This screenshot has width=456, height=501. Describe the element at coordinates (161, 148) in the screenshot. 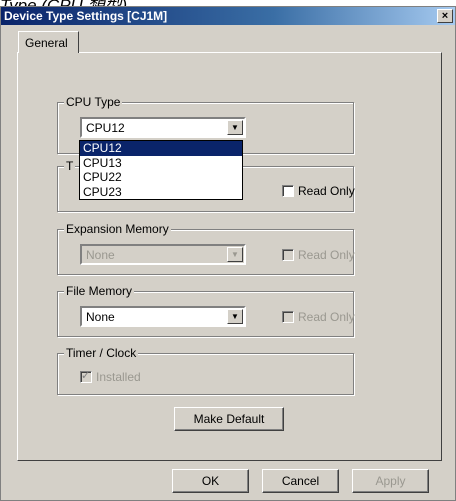

I see `cpu-option: CPU12` at that location.